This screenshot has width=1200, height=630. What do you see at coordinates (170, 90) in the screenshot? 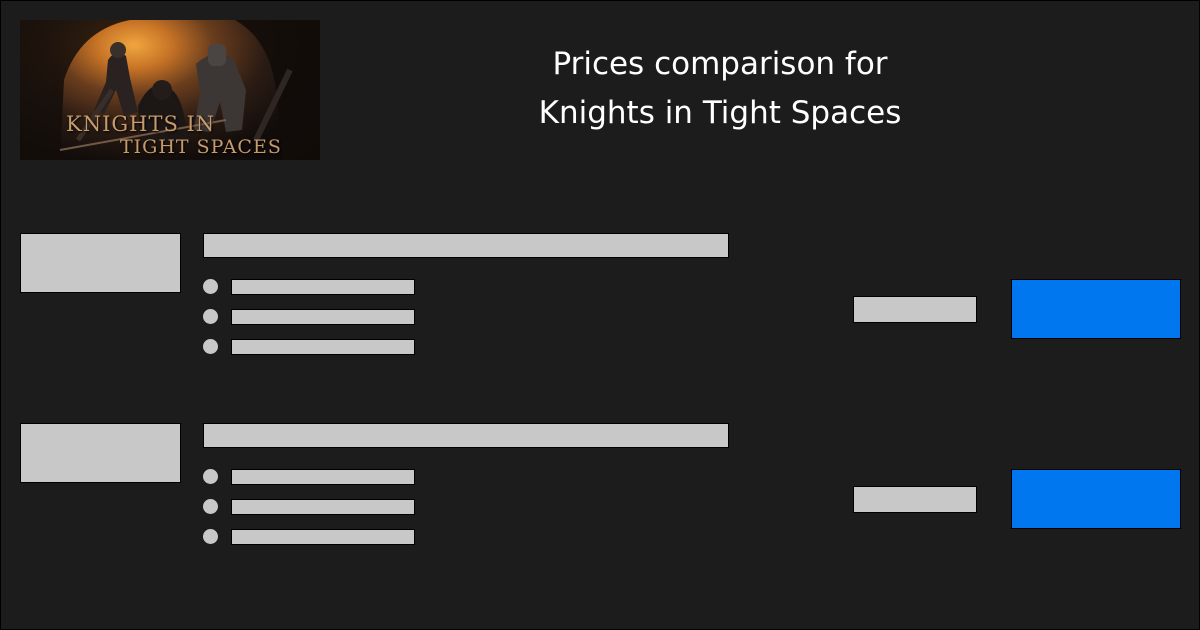
I see `game-cover-image: KNIGHTS IN TIGHT SPACES` at bounding box center [170, 90].